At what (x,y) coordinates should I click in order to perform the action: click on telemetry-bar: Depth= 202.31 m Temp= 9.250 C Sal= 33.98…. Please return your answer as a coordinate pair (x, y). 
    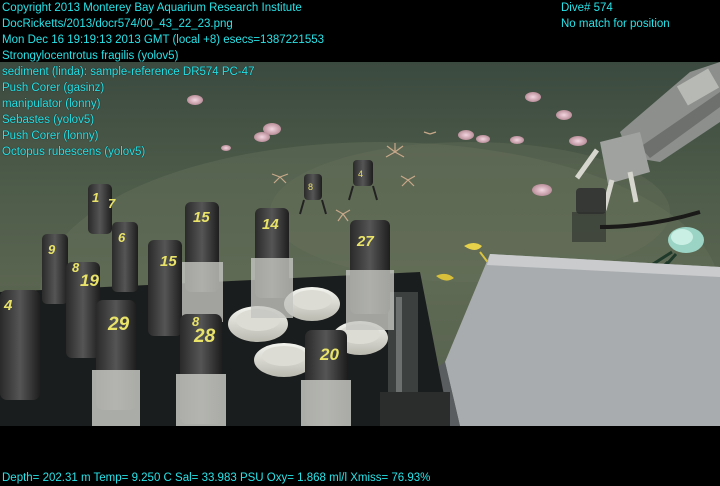
    Looking at the image, I should click on (216, 478).